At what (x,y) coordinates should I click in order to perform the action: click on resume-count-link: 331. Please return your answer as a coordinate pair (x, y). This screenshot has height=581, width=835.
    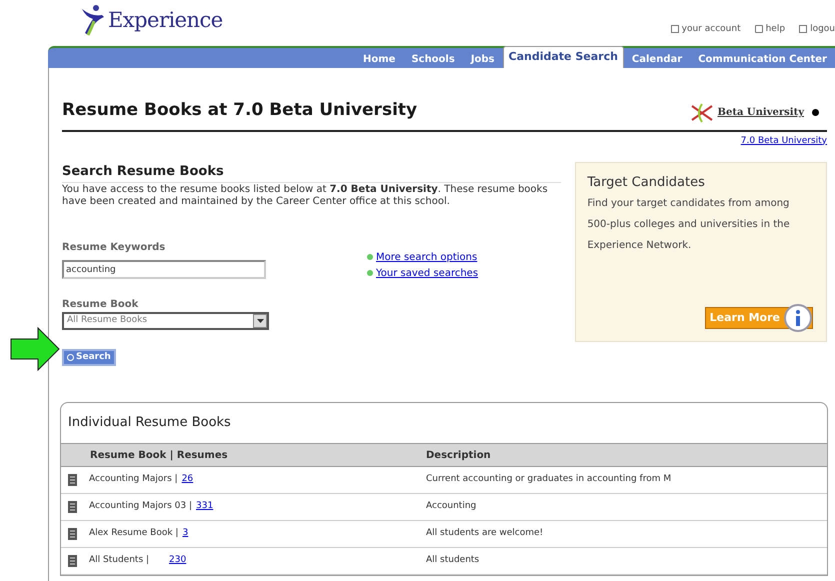
    Looking at the image, I should click on (205, 507).